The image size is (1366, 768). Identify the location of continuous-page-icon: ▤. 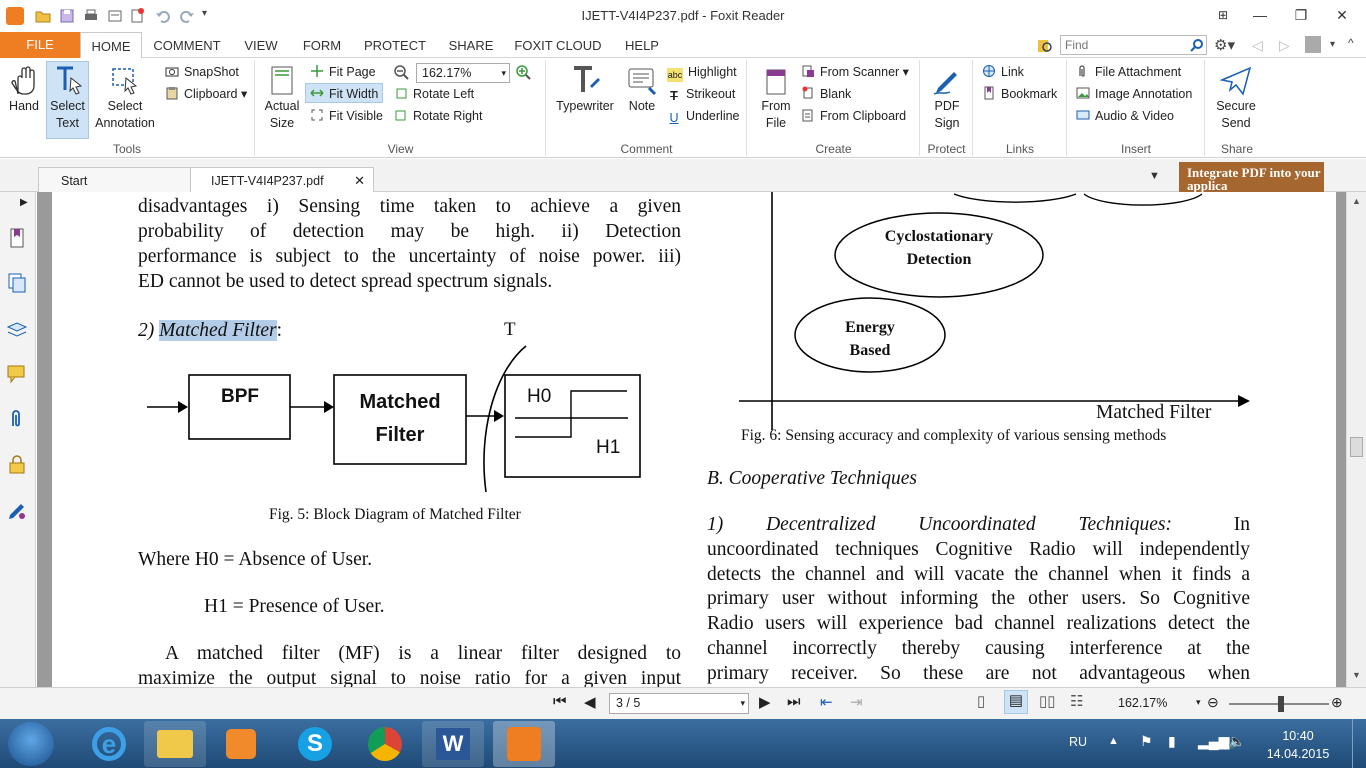
(1016, 702).